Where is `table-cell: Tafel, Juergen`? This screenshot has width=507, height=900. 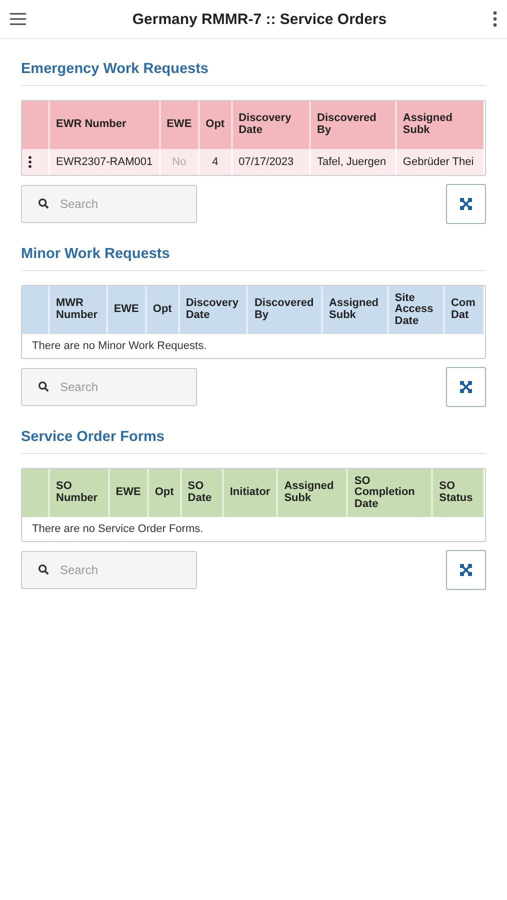 table-cell: Tafel, Juergen is located at coordinates (353, 162).